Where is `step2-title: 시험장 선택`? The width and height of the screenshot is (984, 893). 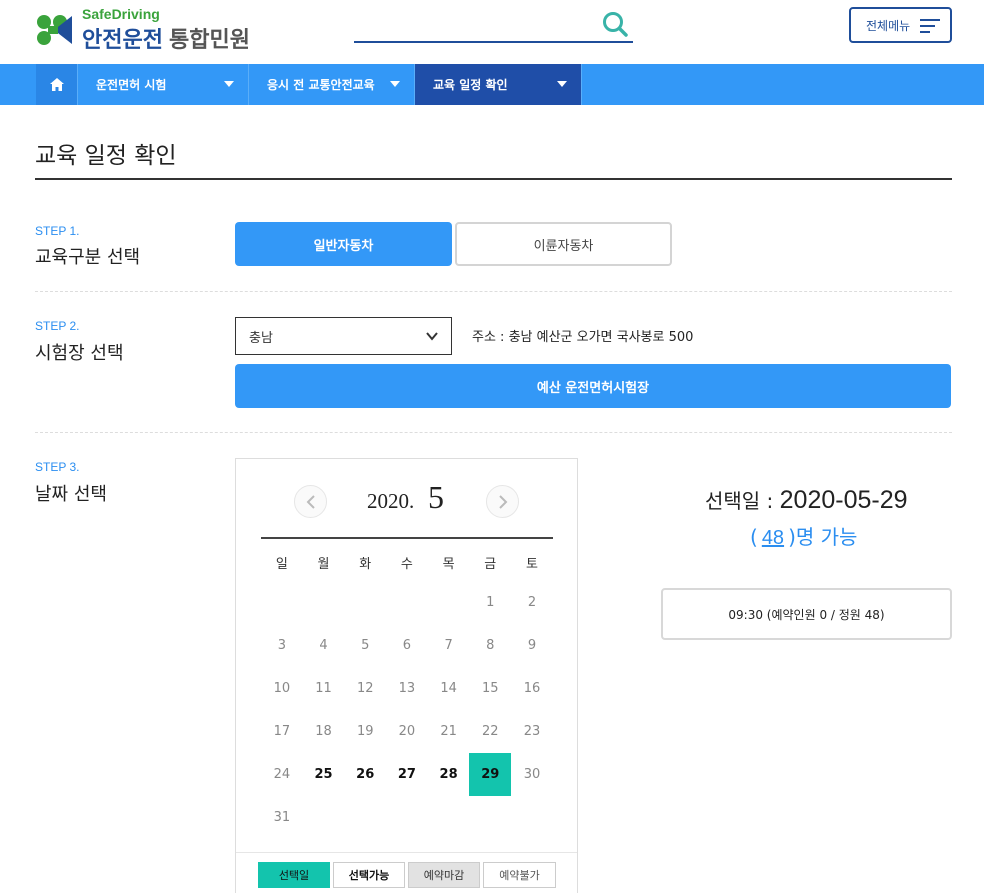
step2-title: 시험장 선택 is located at coordinates (79, 353).